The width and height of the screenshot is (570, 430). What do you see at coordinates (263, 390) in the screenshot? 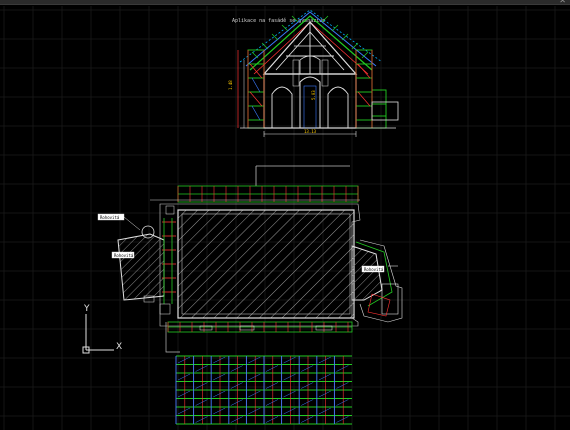
I see `scaffold-layout-view` at bounding box center [263, 390].